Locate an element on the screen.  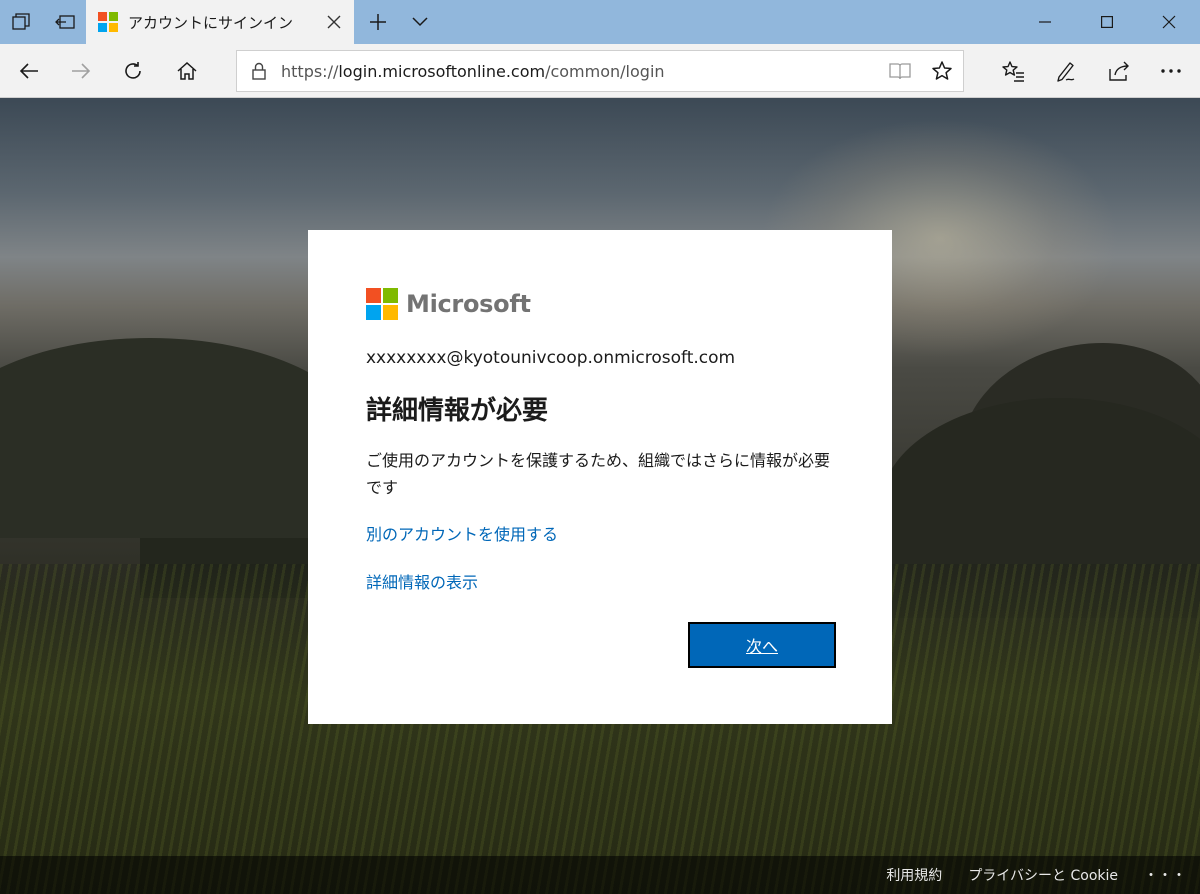
forward-button is located at coordinates (81, 71).